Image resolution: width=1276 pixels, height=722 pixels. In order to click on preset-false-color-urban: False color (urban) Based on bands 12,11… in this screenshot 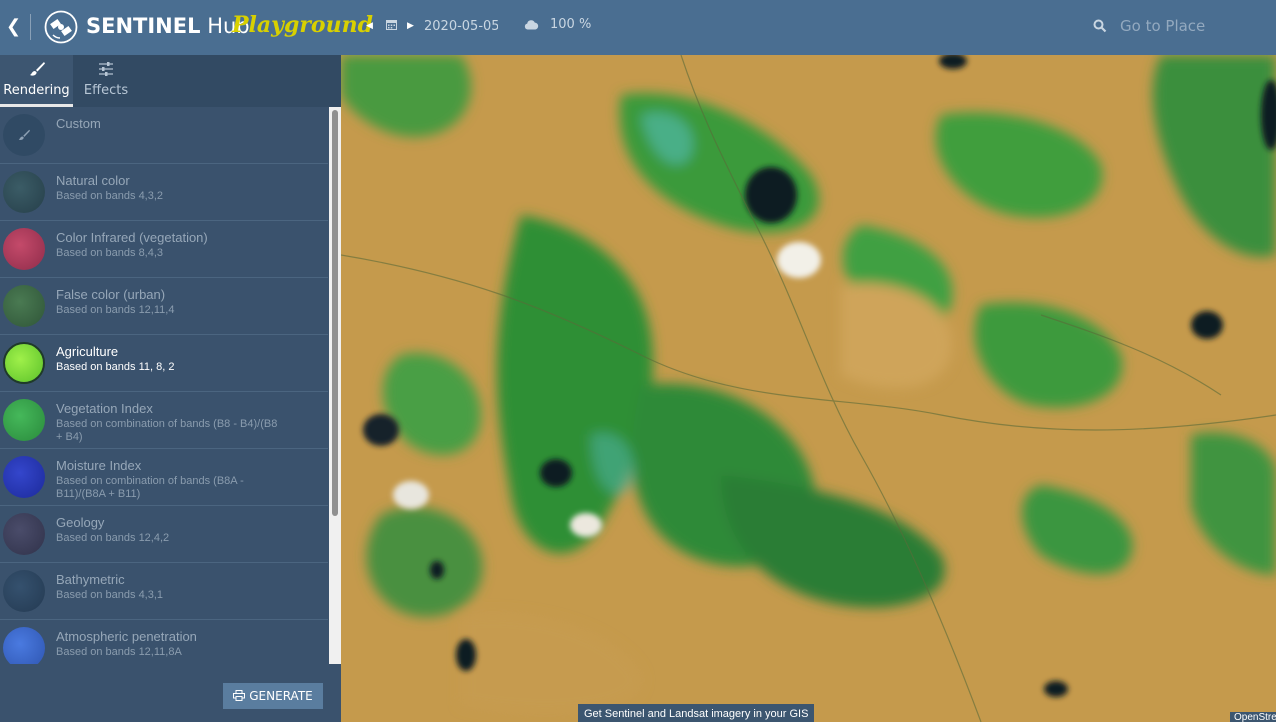, I will do `click(164, 306)`.